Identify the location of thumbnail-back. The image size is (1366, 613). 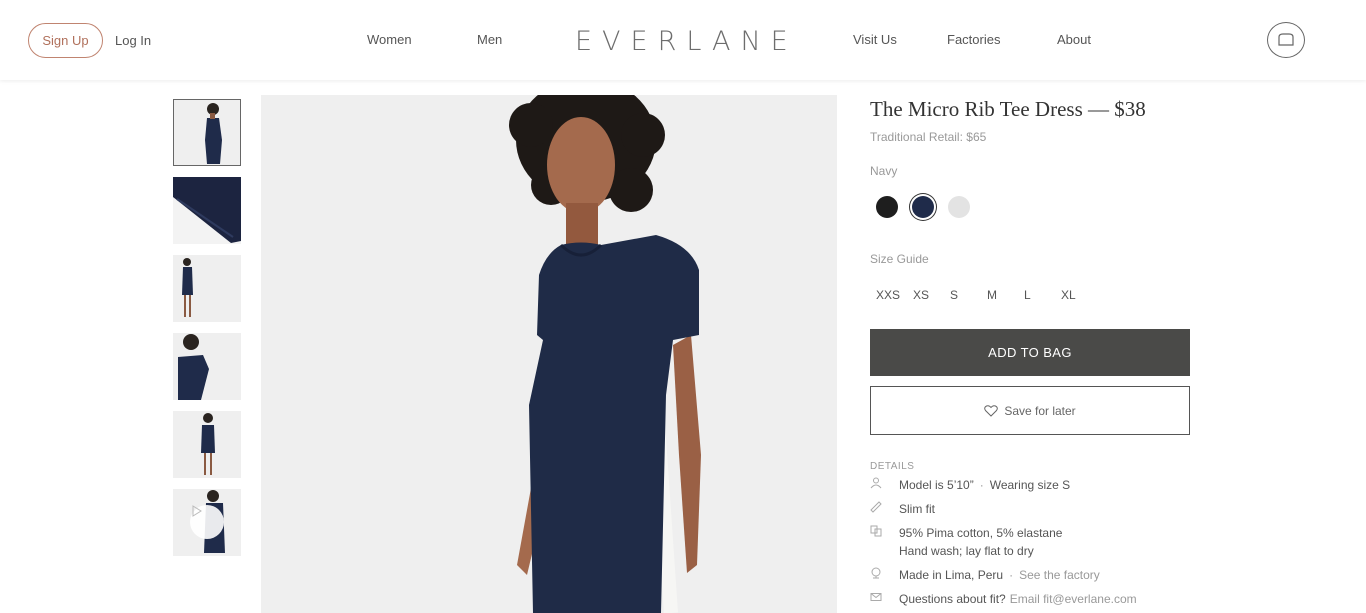
(207, 444).